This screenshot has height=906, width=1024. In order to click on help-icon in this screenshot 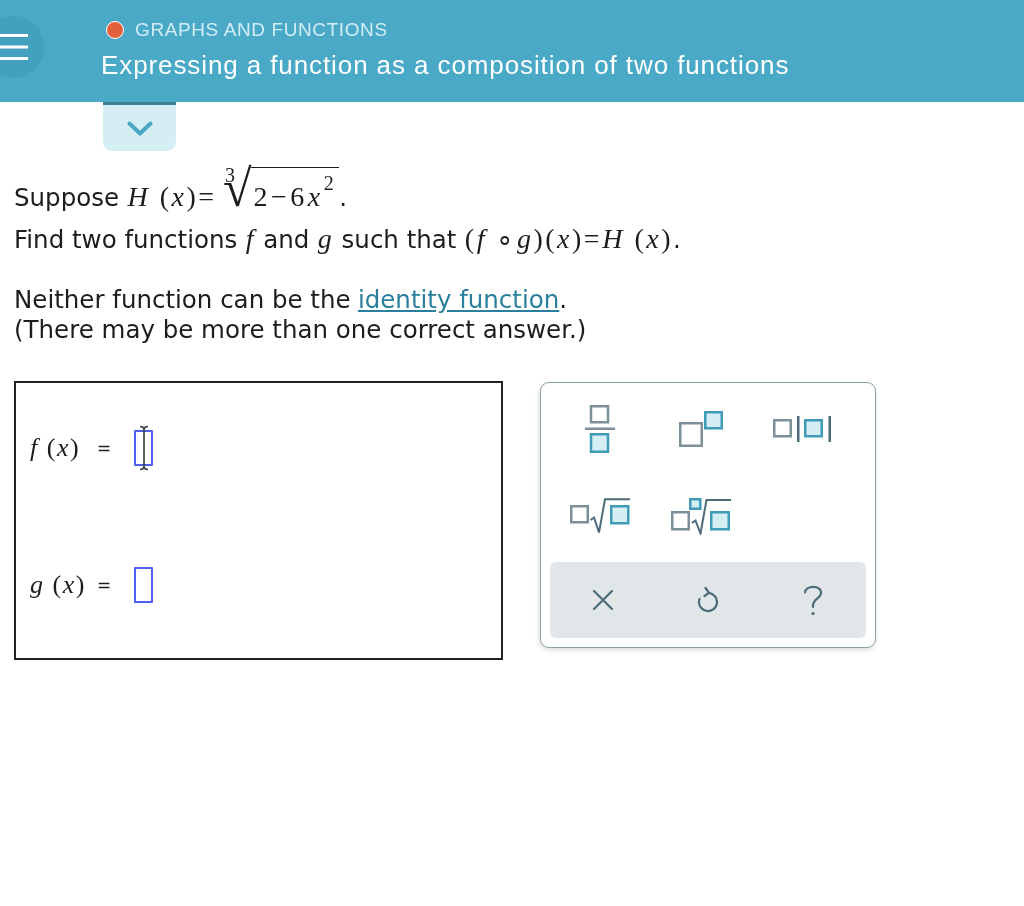, I will do `click(813, 599)`.